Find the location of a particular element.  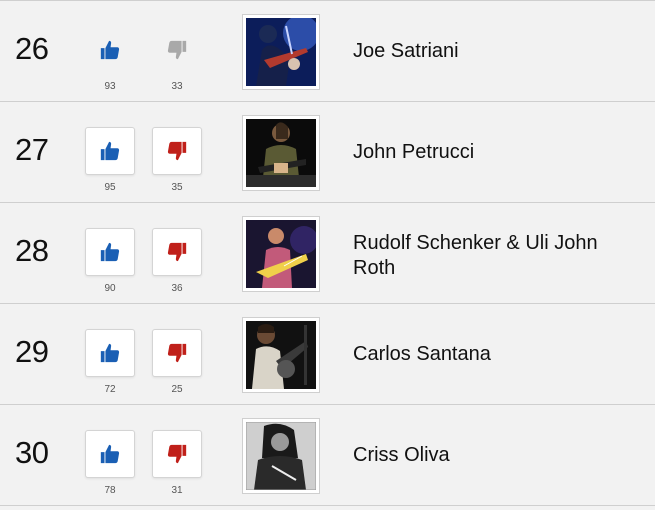

rank-number: 28 is located at coordinates (32, 250).